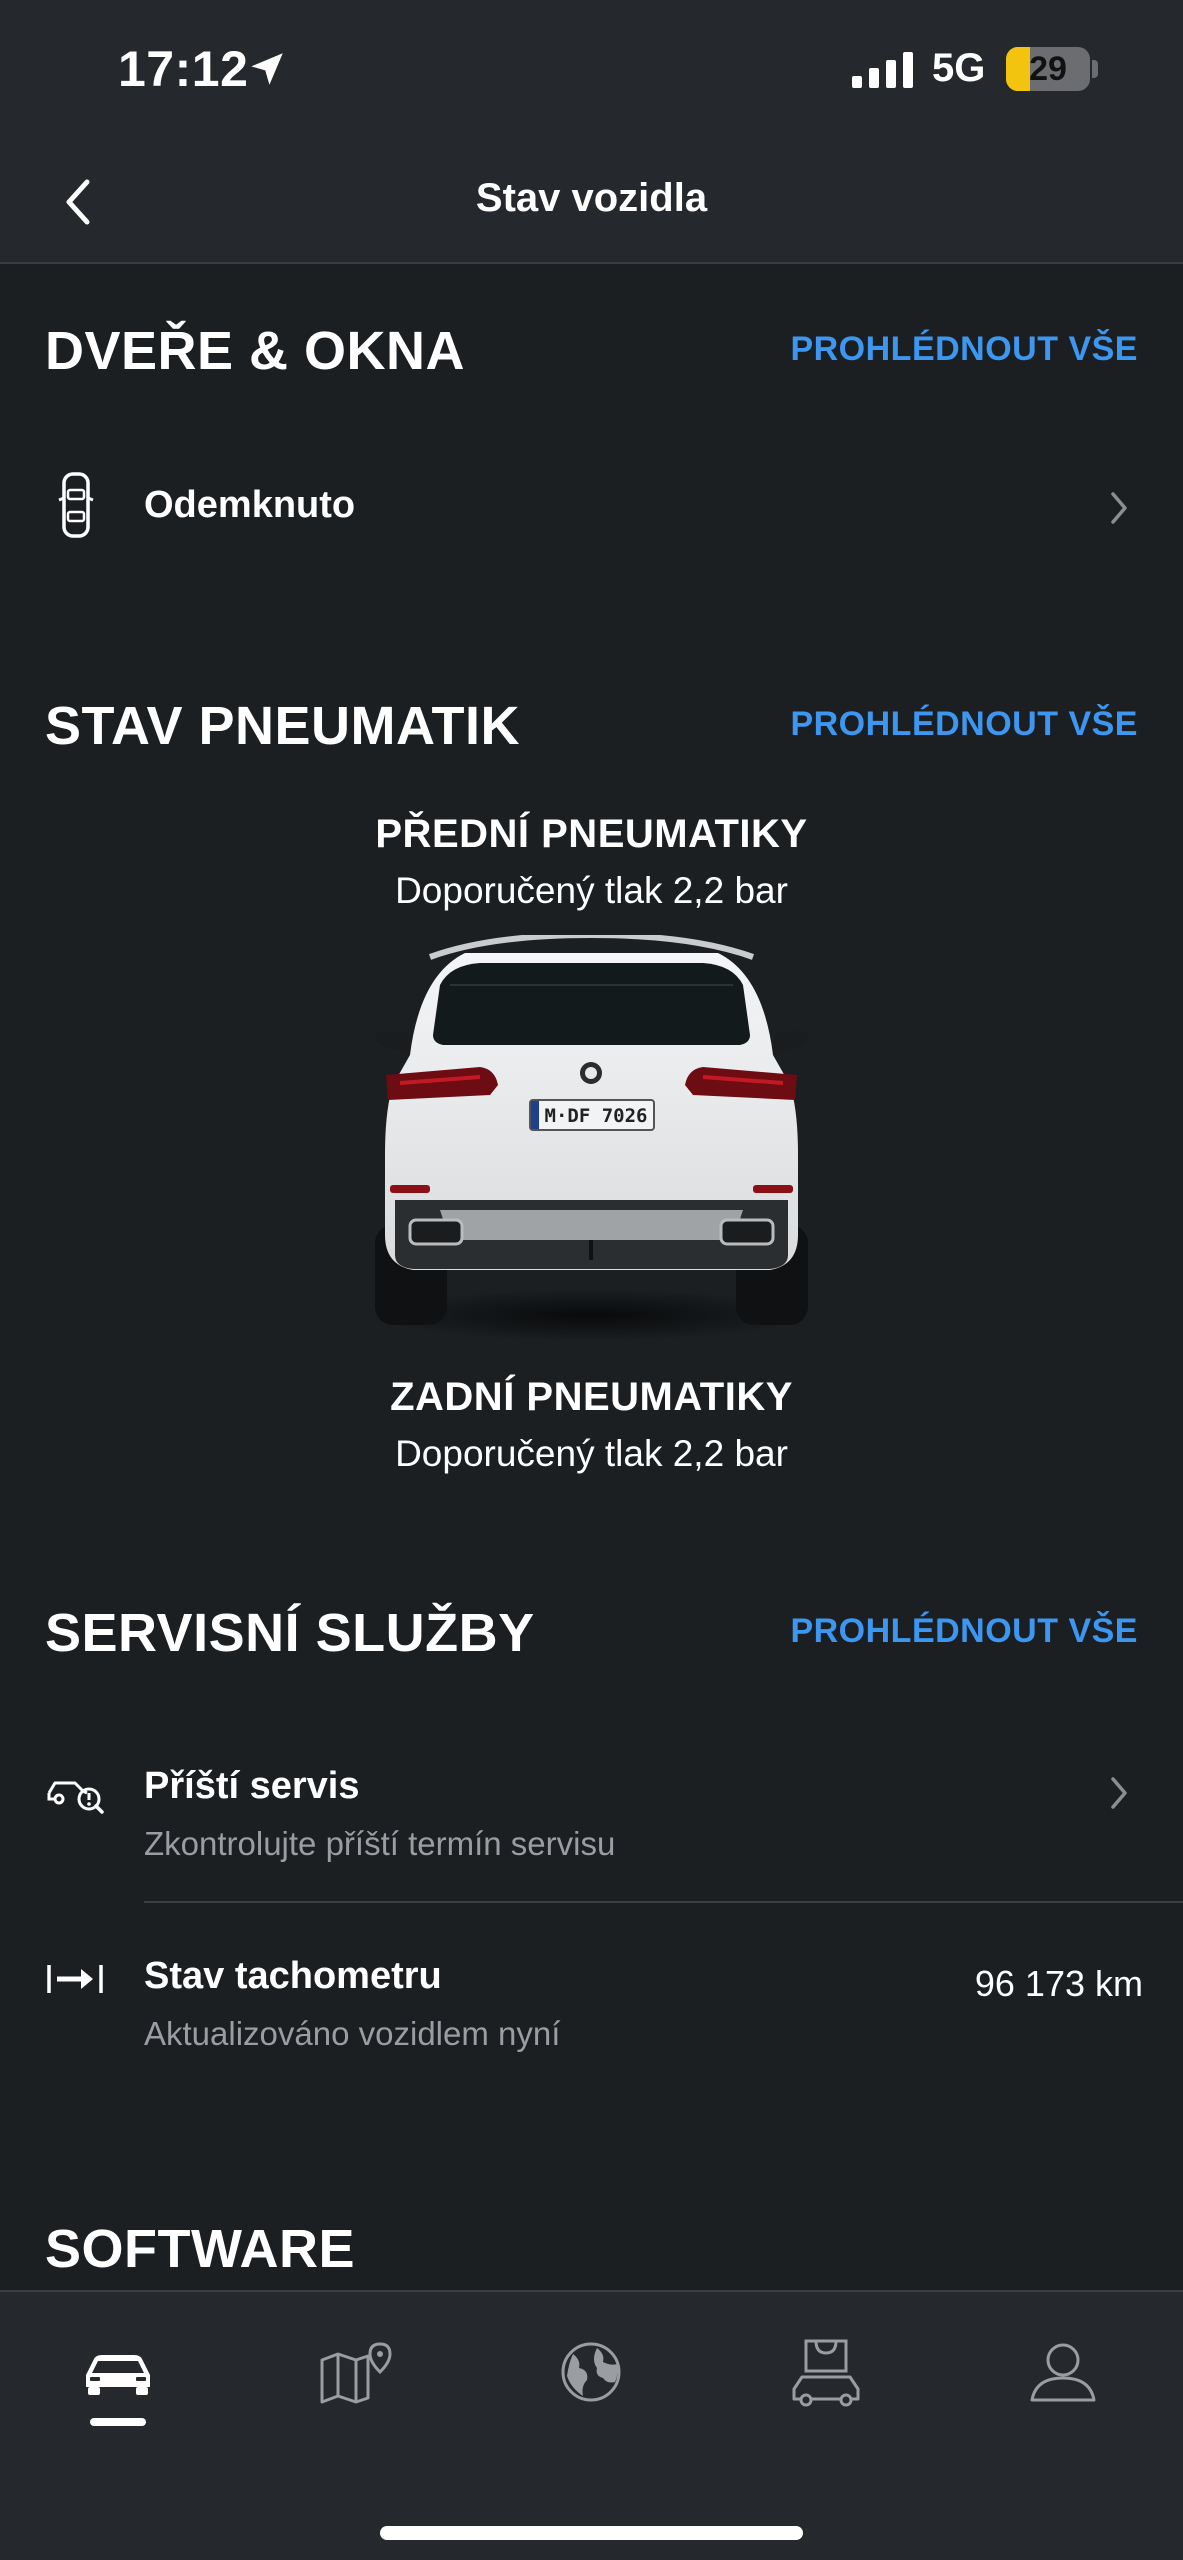 This screenshot has height=2560, width=1183. I want to click on tab-vehicle, so click(118, 2372).